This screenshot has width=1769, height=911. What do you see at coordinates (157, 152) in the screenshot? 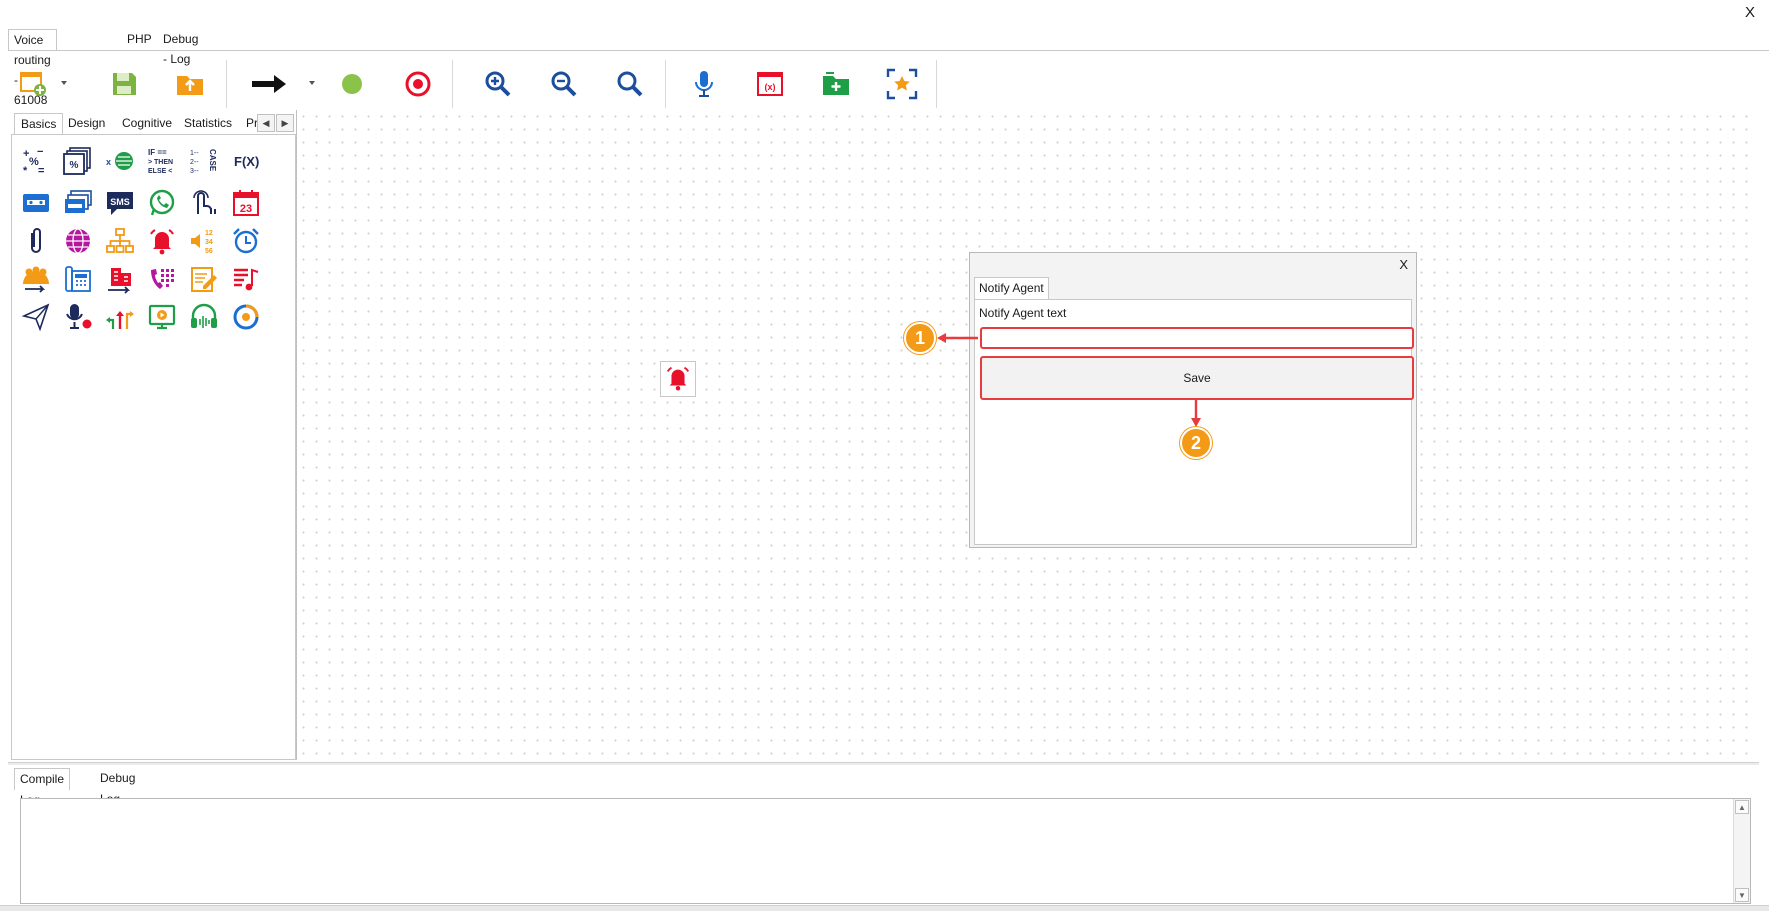
I see `svg-text: IF ==` at bounding box center [157, 152].